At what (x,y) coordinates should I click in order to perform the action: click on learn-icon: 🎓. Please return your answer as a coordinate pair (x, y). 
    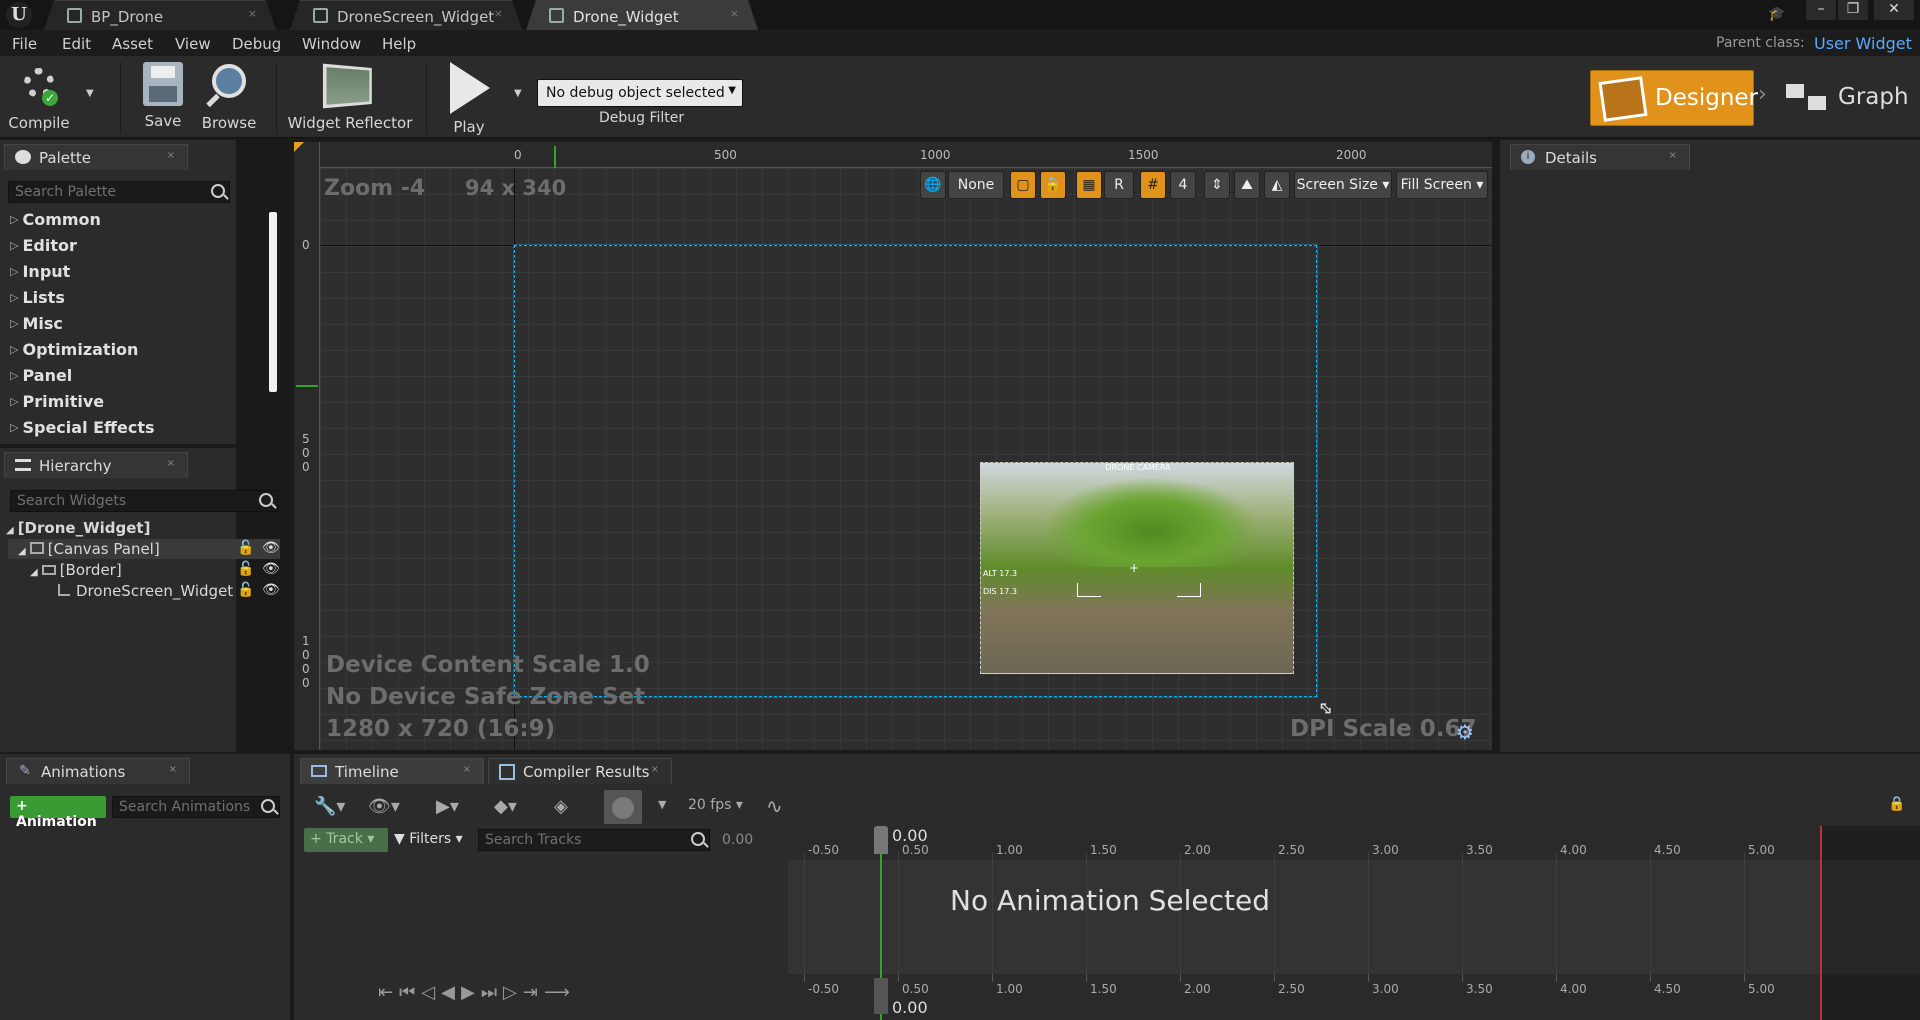
    Looking at the image, I should click on (1777, 14).